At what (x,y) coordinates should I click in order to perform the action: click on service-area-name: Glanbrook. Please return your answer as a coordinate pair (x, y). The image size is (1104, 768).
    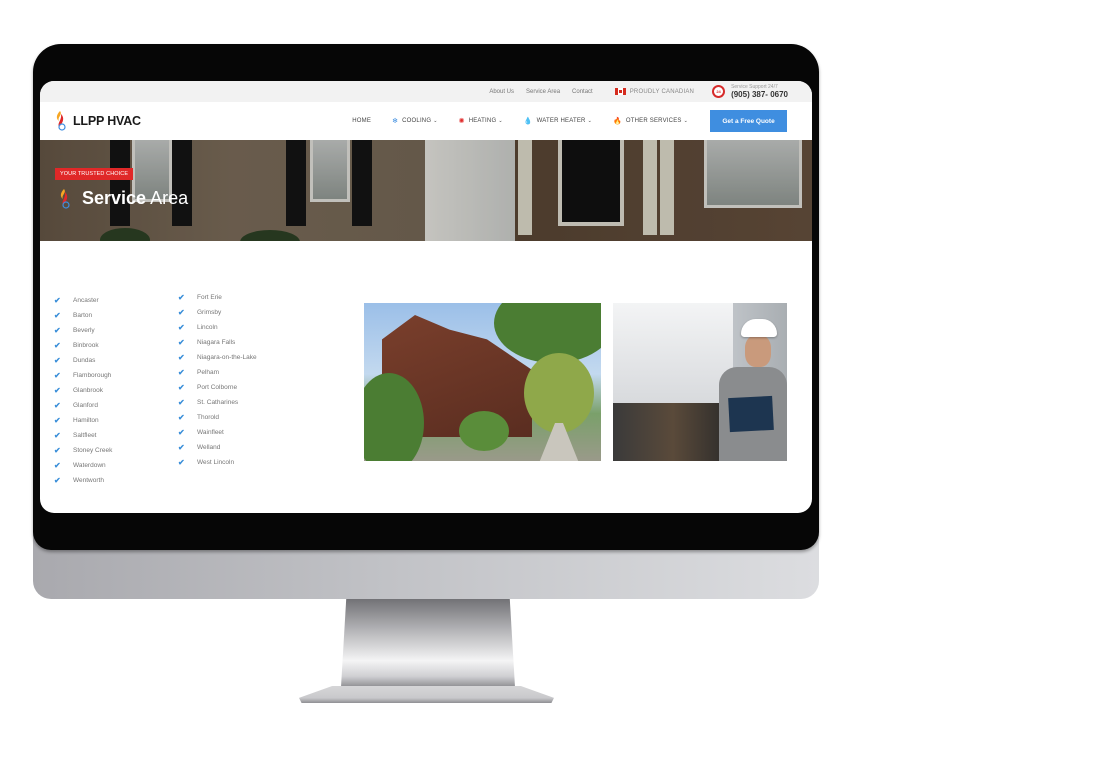
    Looking at the image, I should click on (88, 390).